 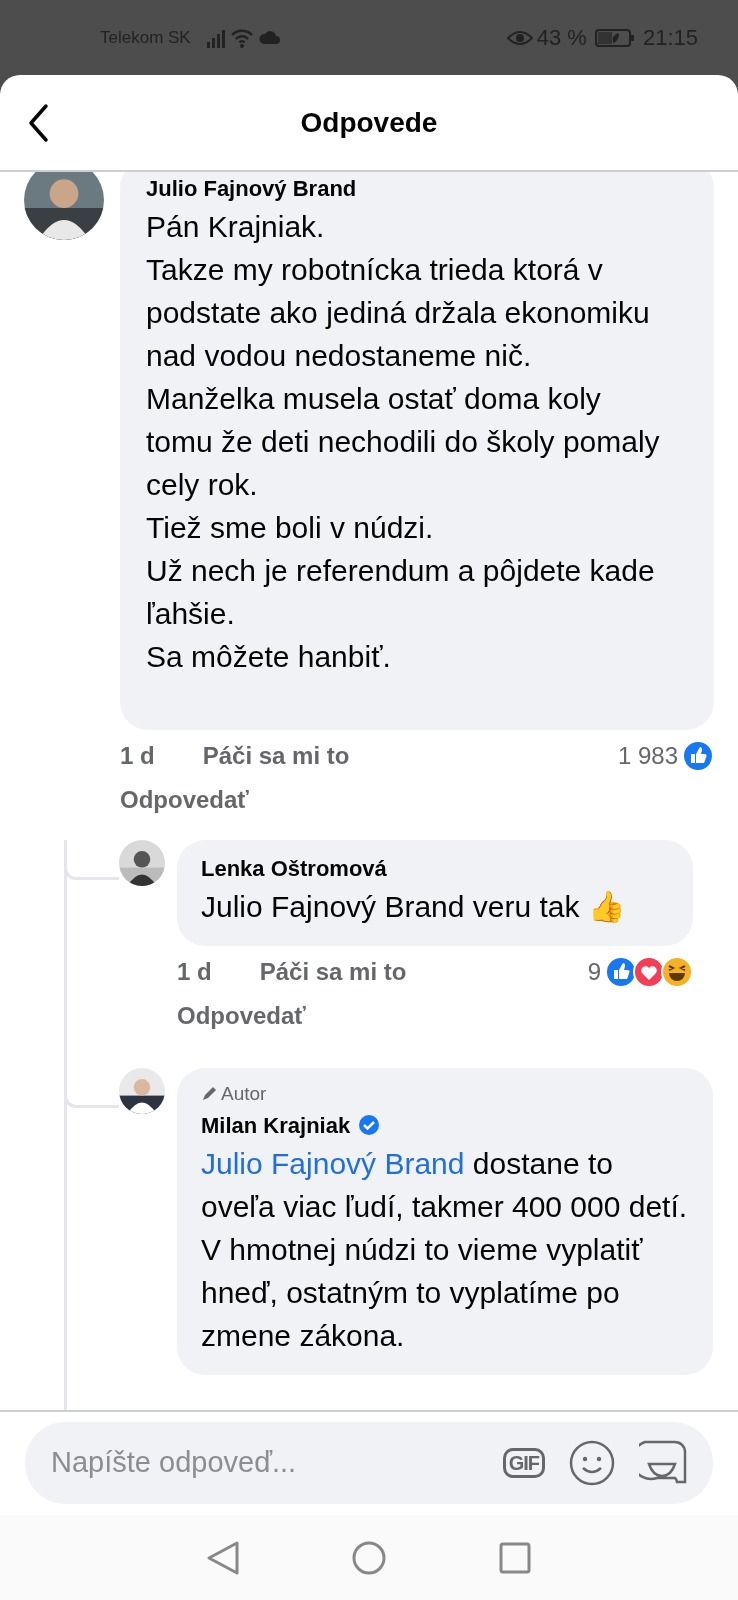 I want to click on author-label: Autor, so click(x=244, y=1094).